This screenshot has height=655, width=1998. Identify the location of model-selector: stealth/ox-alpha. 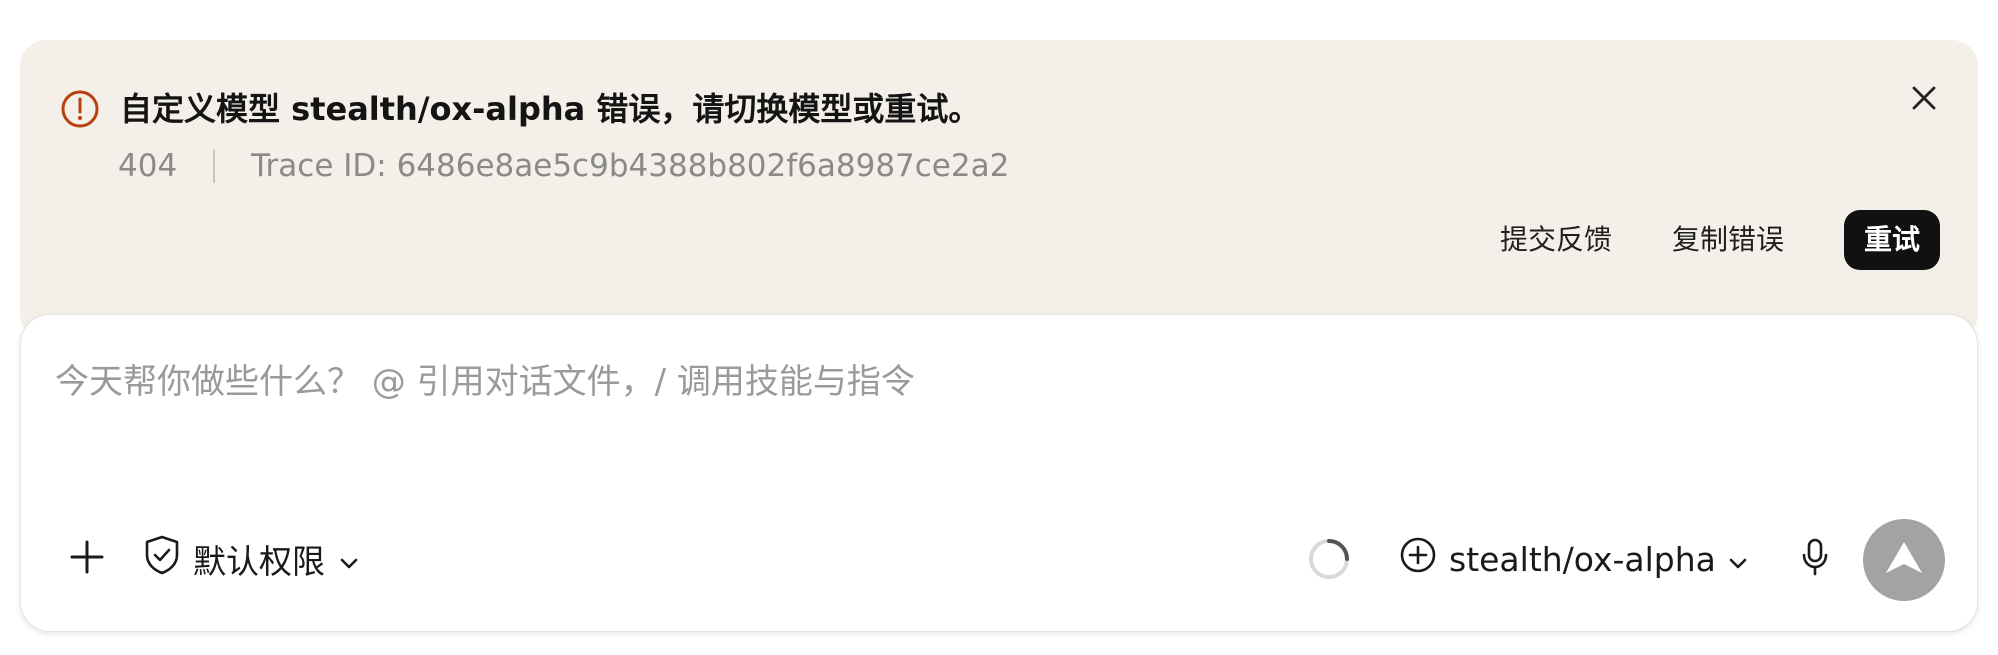
(1573, 559).